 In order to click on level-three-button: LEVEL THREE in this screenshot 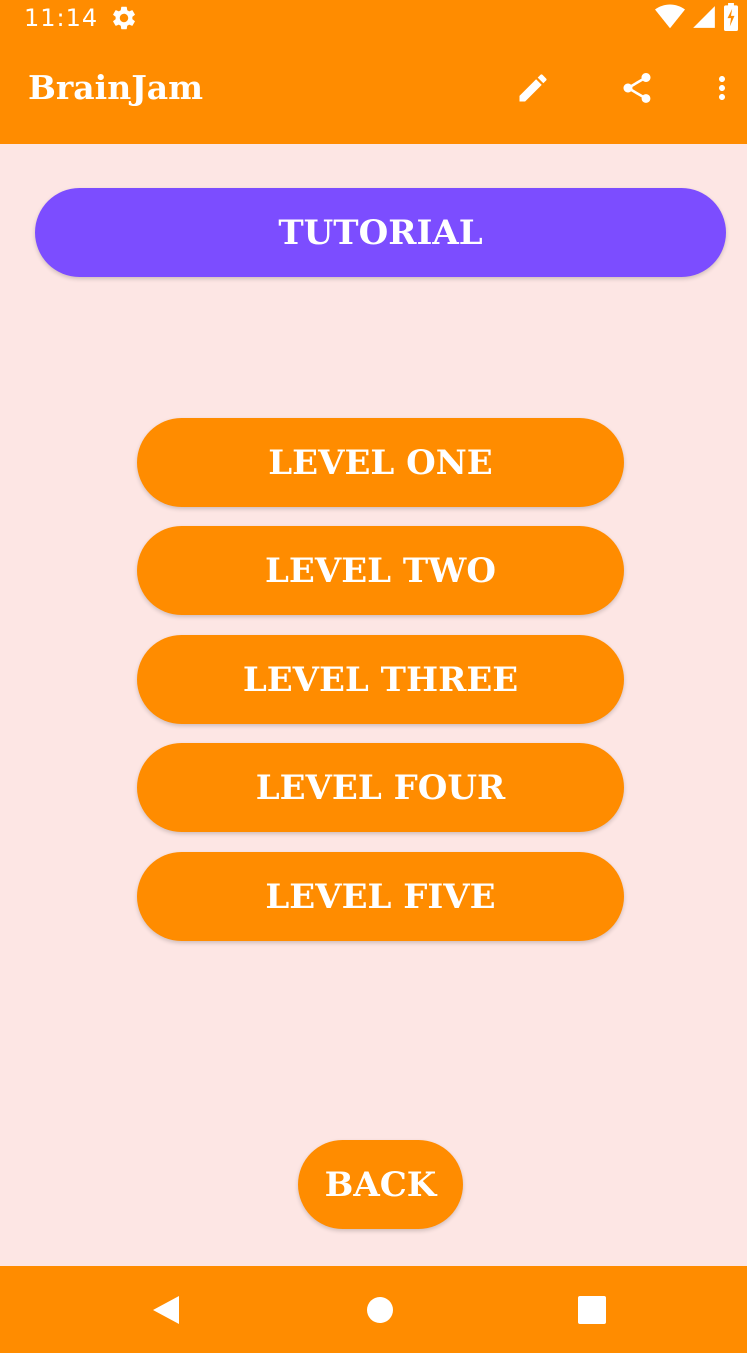, I will do `click(380, 679)`.